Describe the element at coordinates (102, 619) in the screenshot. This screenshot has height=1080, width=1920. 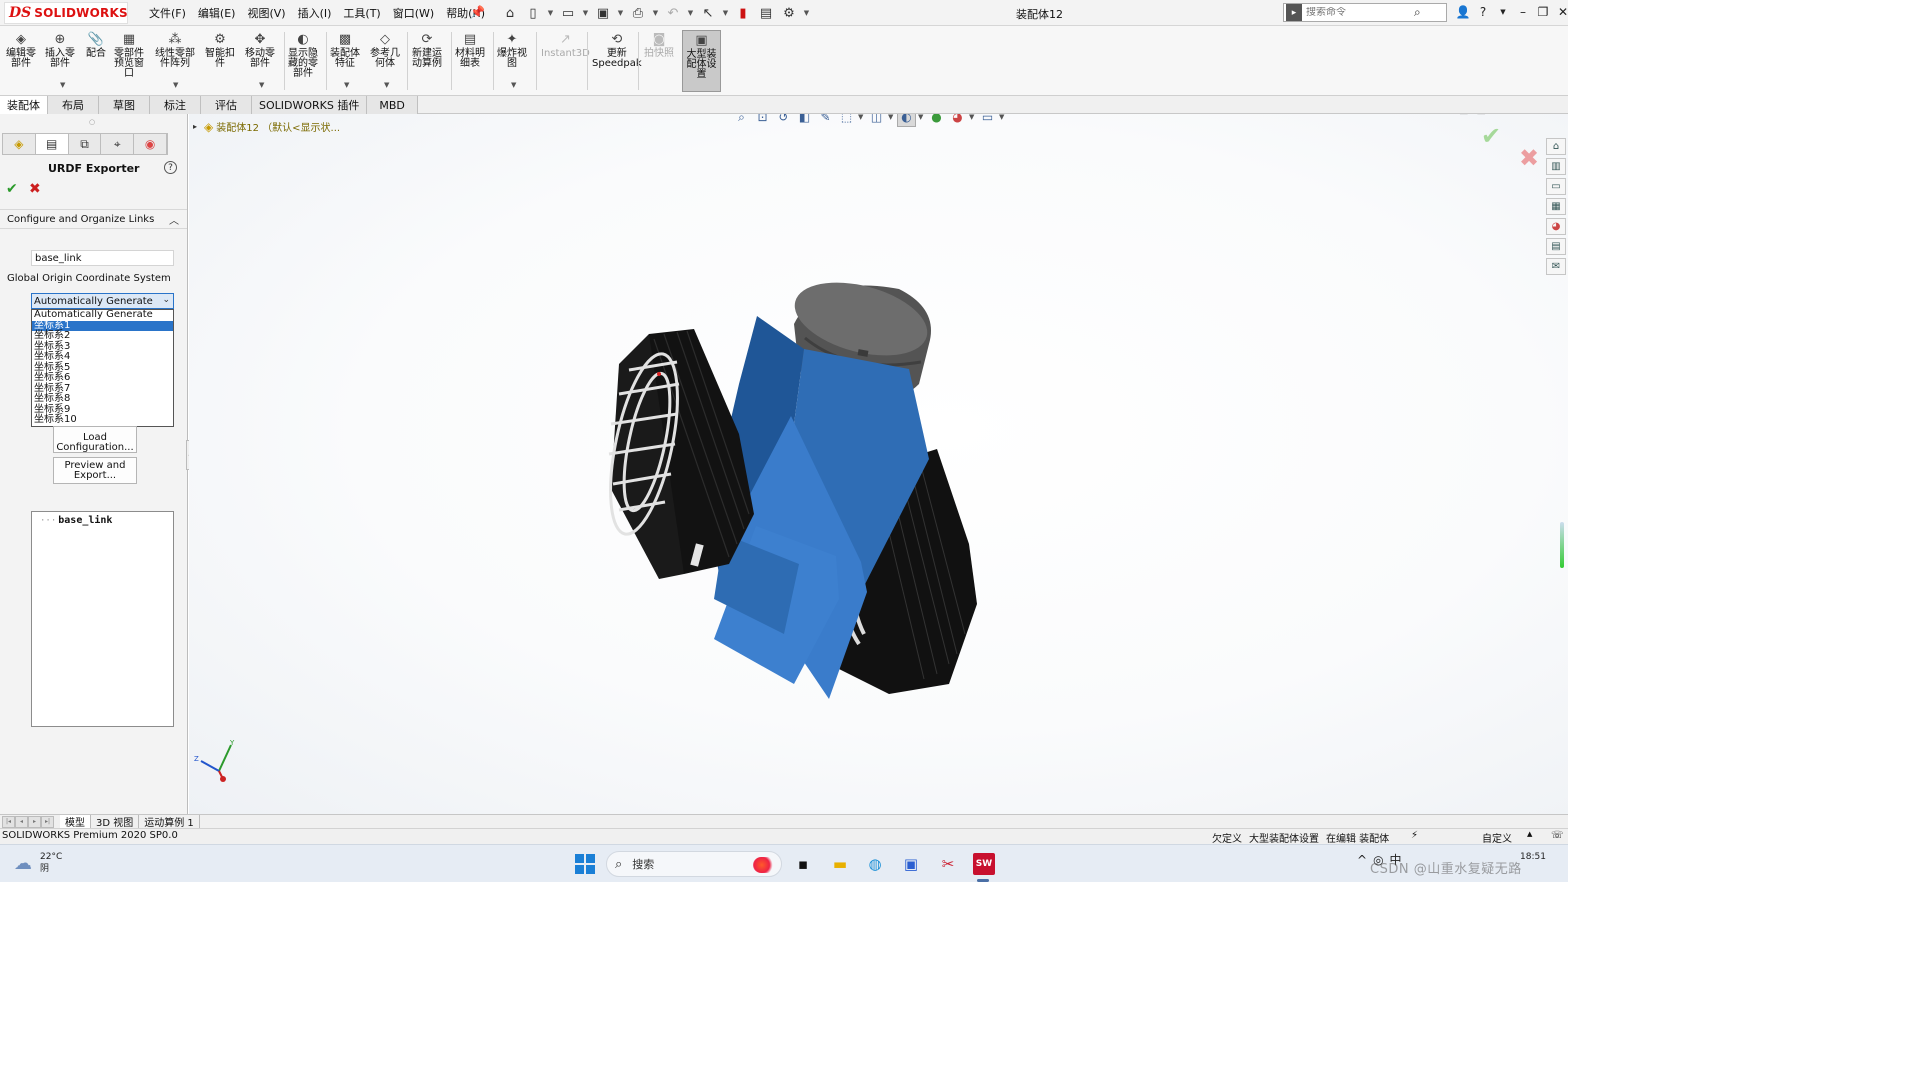
I see `link-tree: base_link` at that location.